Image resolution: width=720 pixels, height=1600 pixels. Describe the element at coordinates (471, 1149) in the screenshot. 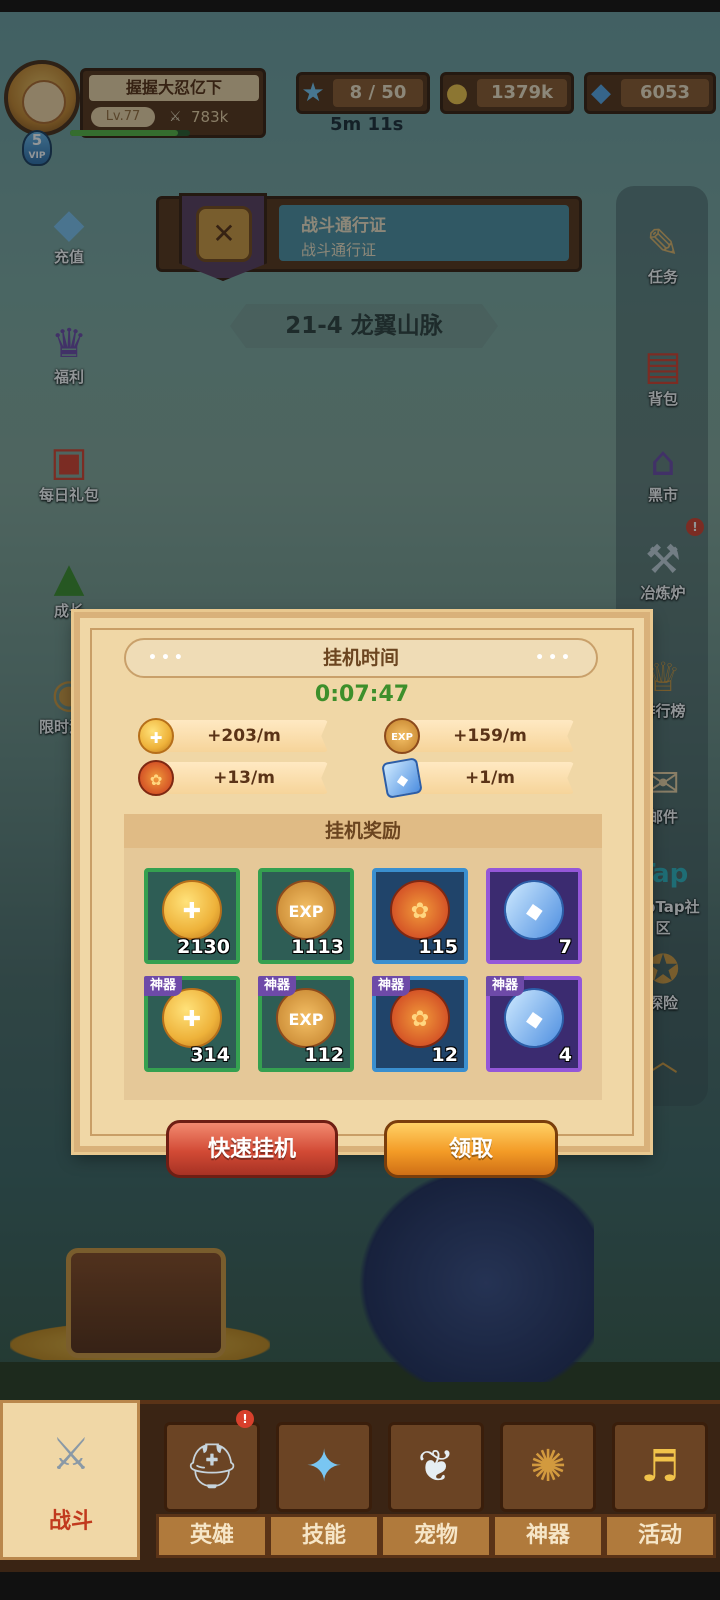

I see `claim-button: 领取` at that location.